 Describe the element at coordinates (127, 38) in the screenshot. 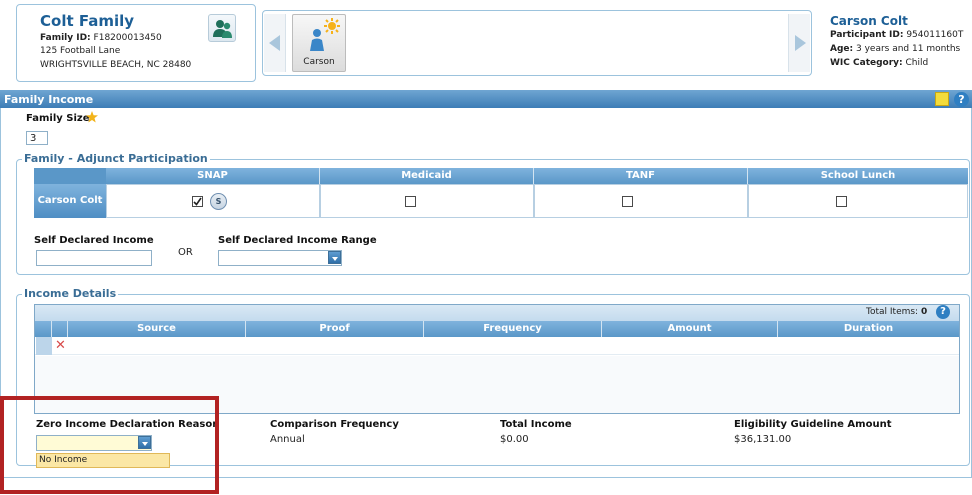

I see `family-id-value: F18200013450` at that location.